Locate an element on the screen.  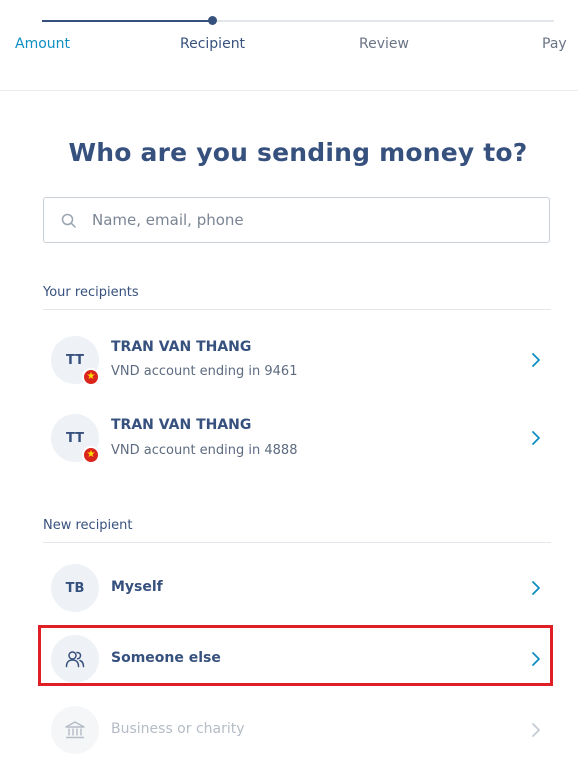
bank-icon is located at coordinates (75, 730).